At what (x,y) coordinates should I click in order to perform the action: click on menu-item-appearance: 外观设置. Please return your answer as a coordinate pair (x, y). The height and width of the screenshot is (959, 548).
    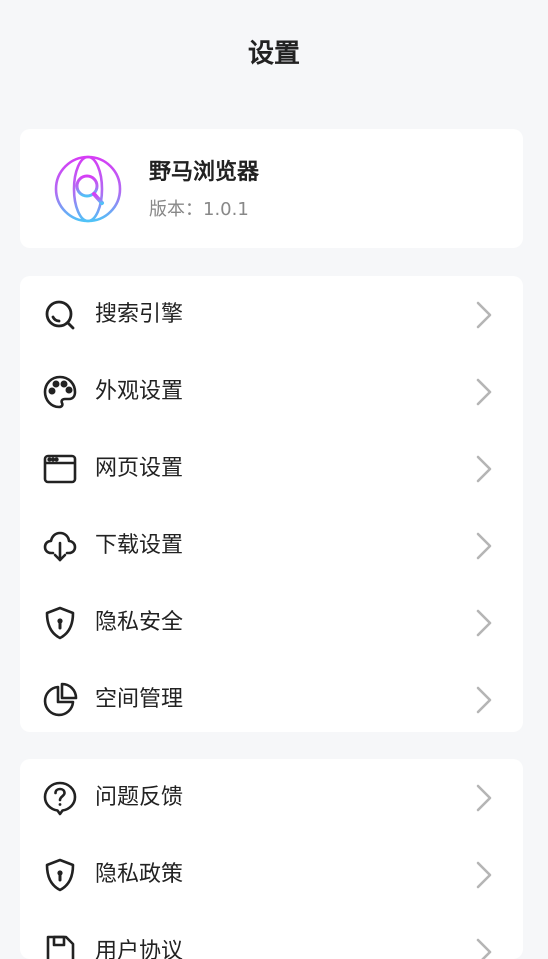
    Looking at the image, I should click on (271, 391).